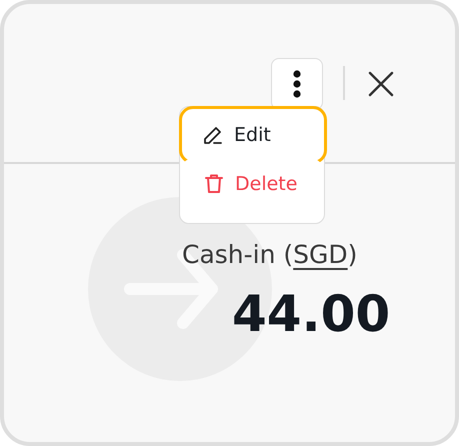 The height and width of the screenshot is (446, 459). I want to click on amount-text: 44.00, so click(311, 314).